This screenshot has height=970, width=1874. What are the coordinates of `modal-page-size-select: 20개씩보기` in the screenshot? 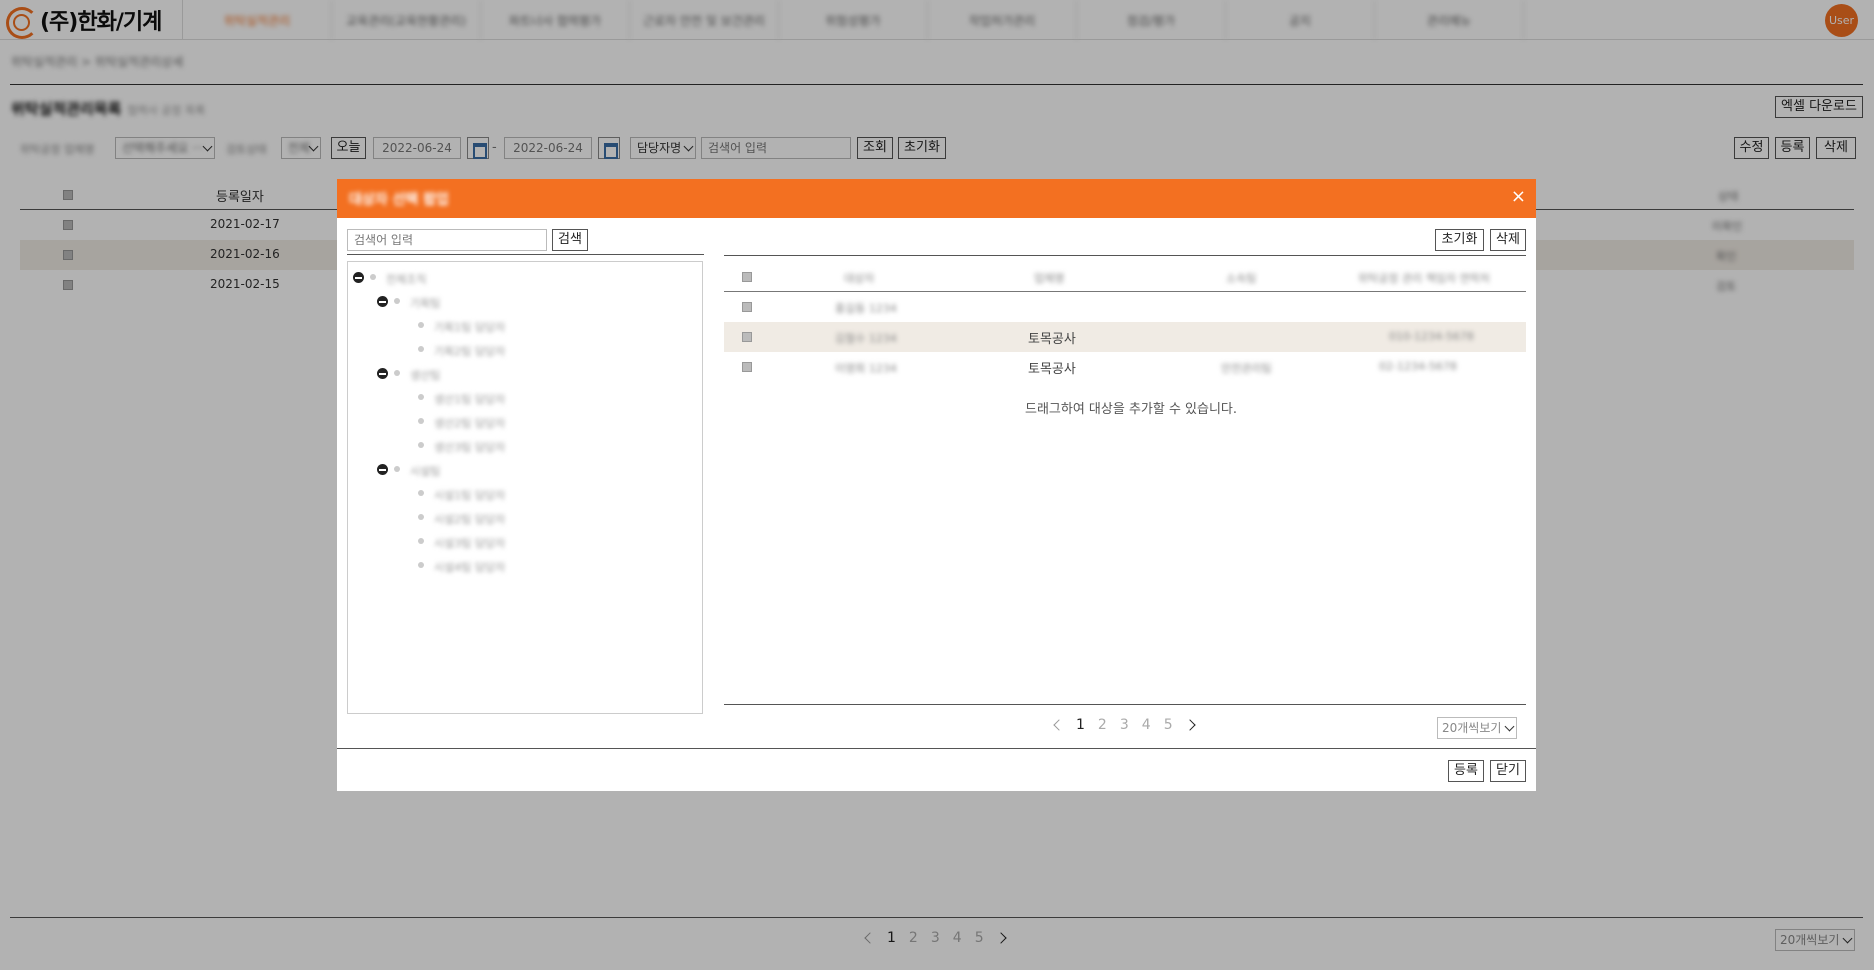 It's located at (1477, 728).